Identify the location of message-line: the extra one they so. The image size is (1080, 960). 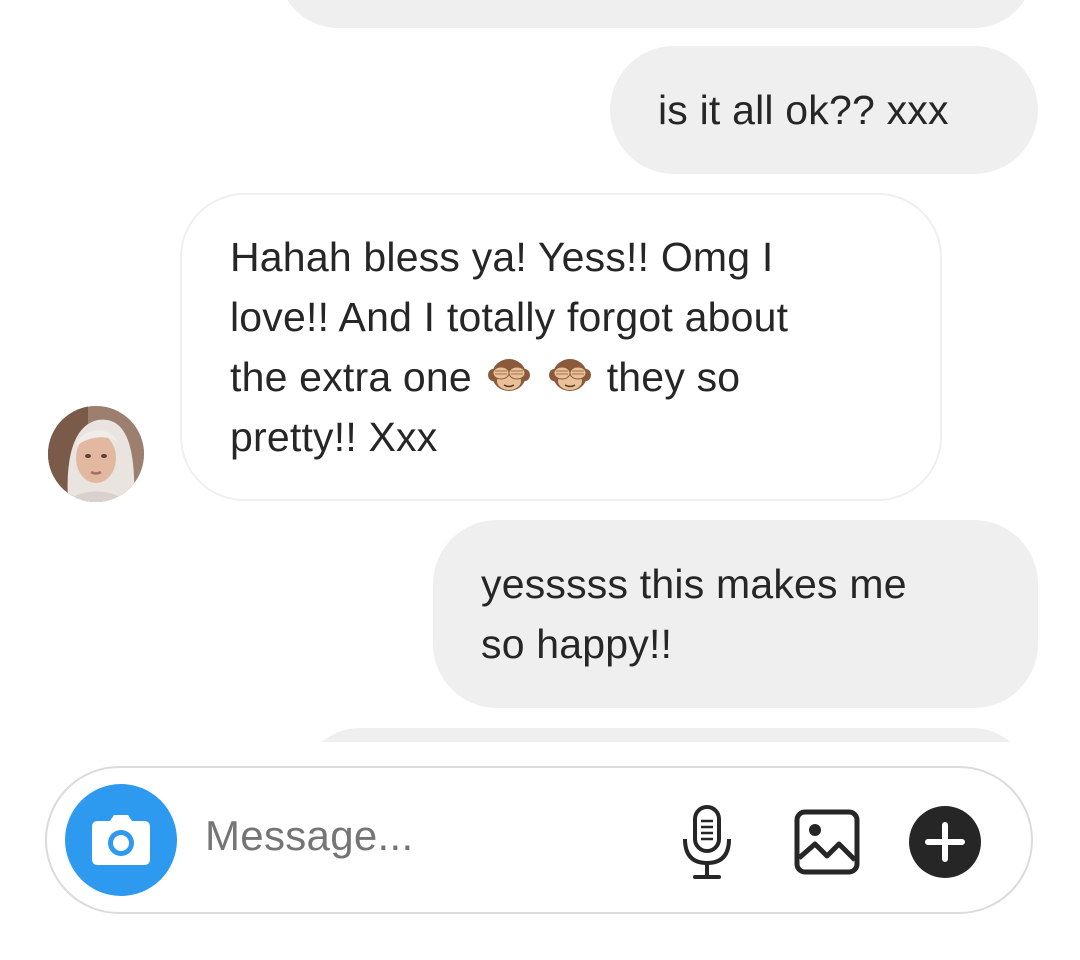
(565, 377).